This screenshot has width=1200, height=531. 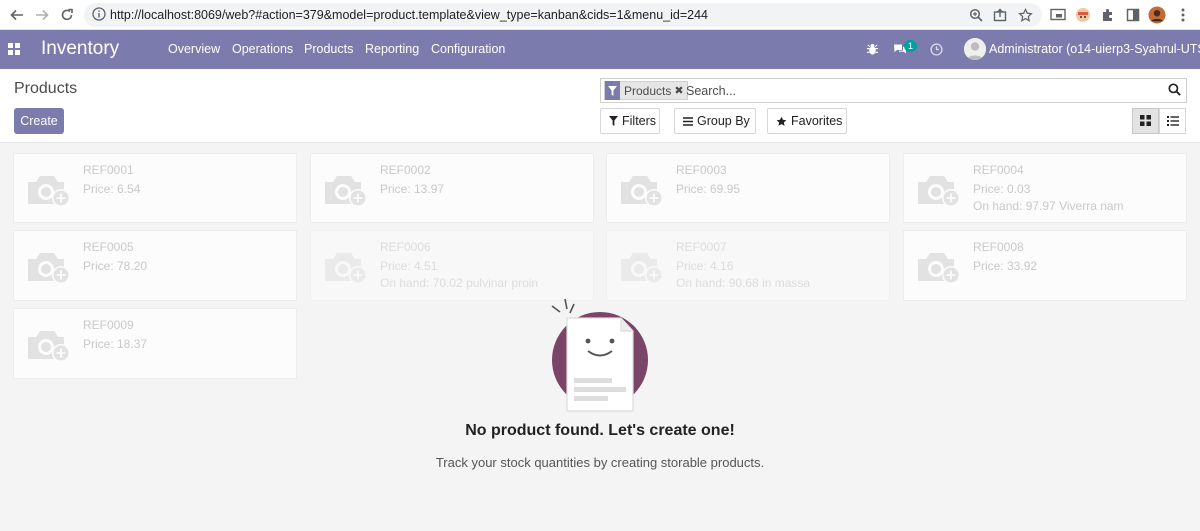 What do you see at coordinates (1005, 266) in the screenshot?
I see `card-price: Price: 33.92` at bounding box center [1005, 266].